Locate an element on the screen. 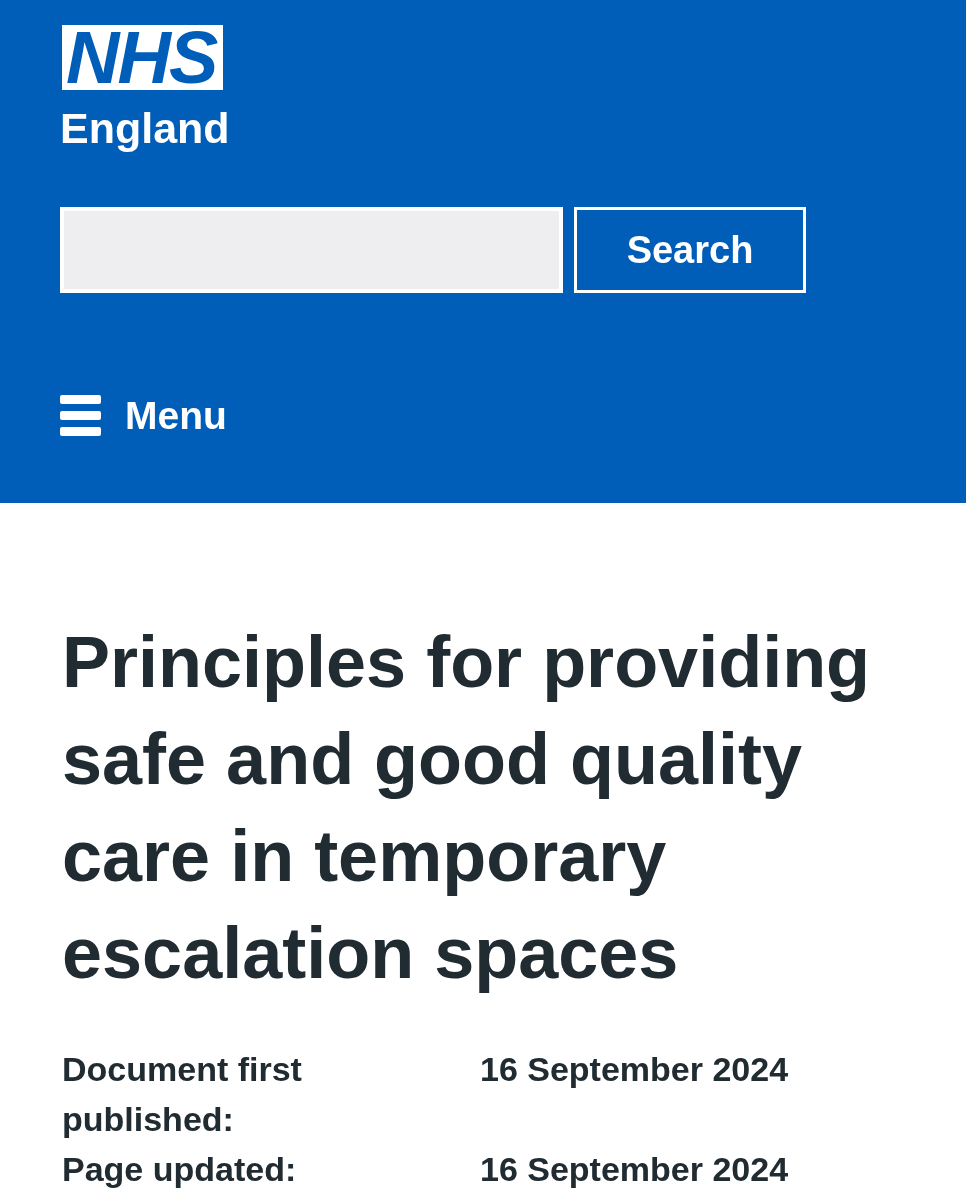 The image size is (966, 1200). menu-icon is located at coordinates (80, 415).